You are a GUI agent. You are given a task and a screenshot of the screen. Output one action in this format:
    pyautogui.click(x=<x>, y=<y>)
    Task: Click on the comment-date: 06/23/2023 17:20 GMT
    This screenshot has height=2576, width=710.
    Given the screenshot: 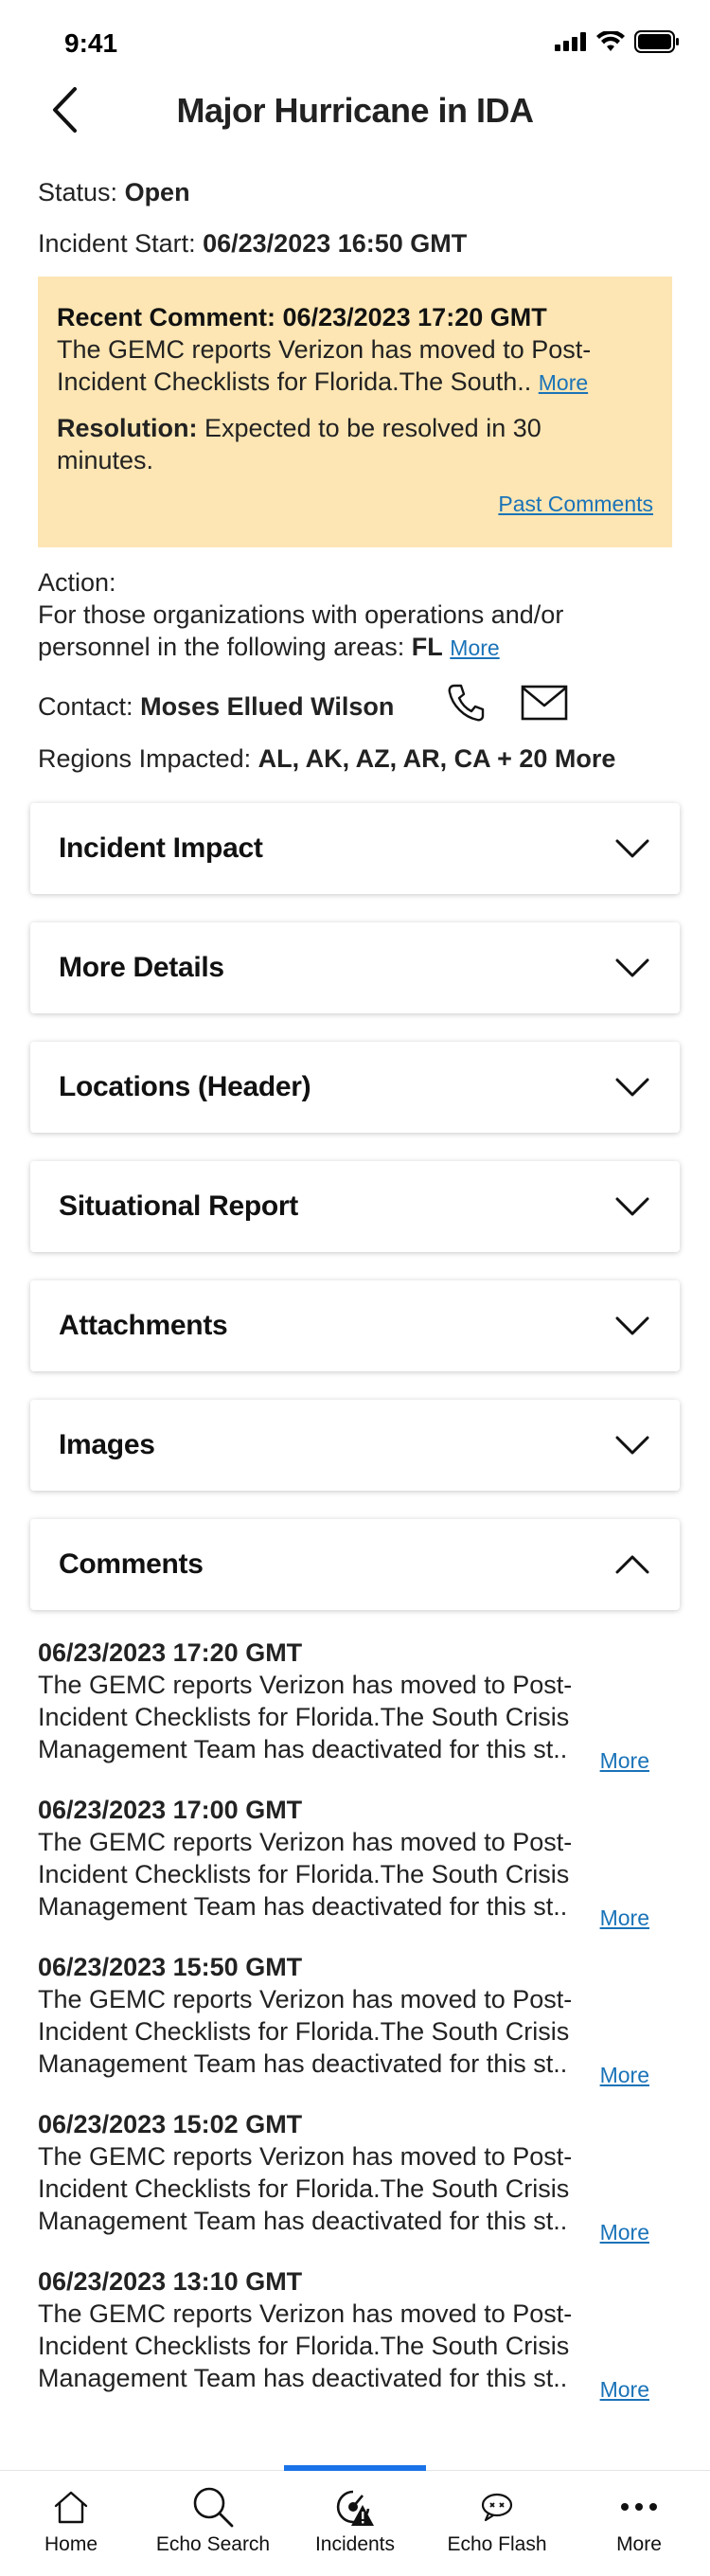 What is the action you would take?
    pyautogui.click(x=170, y=1652)
    